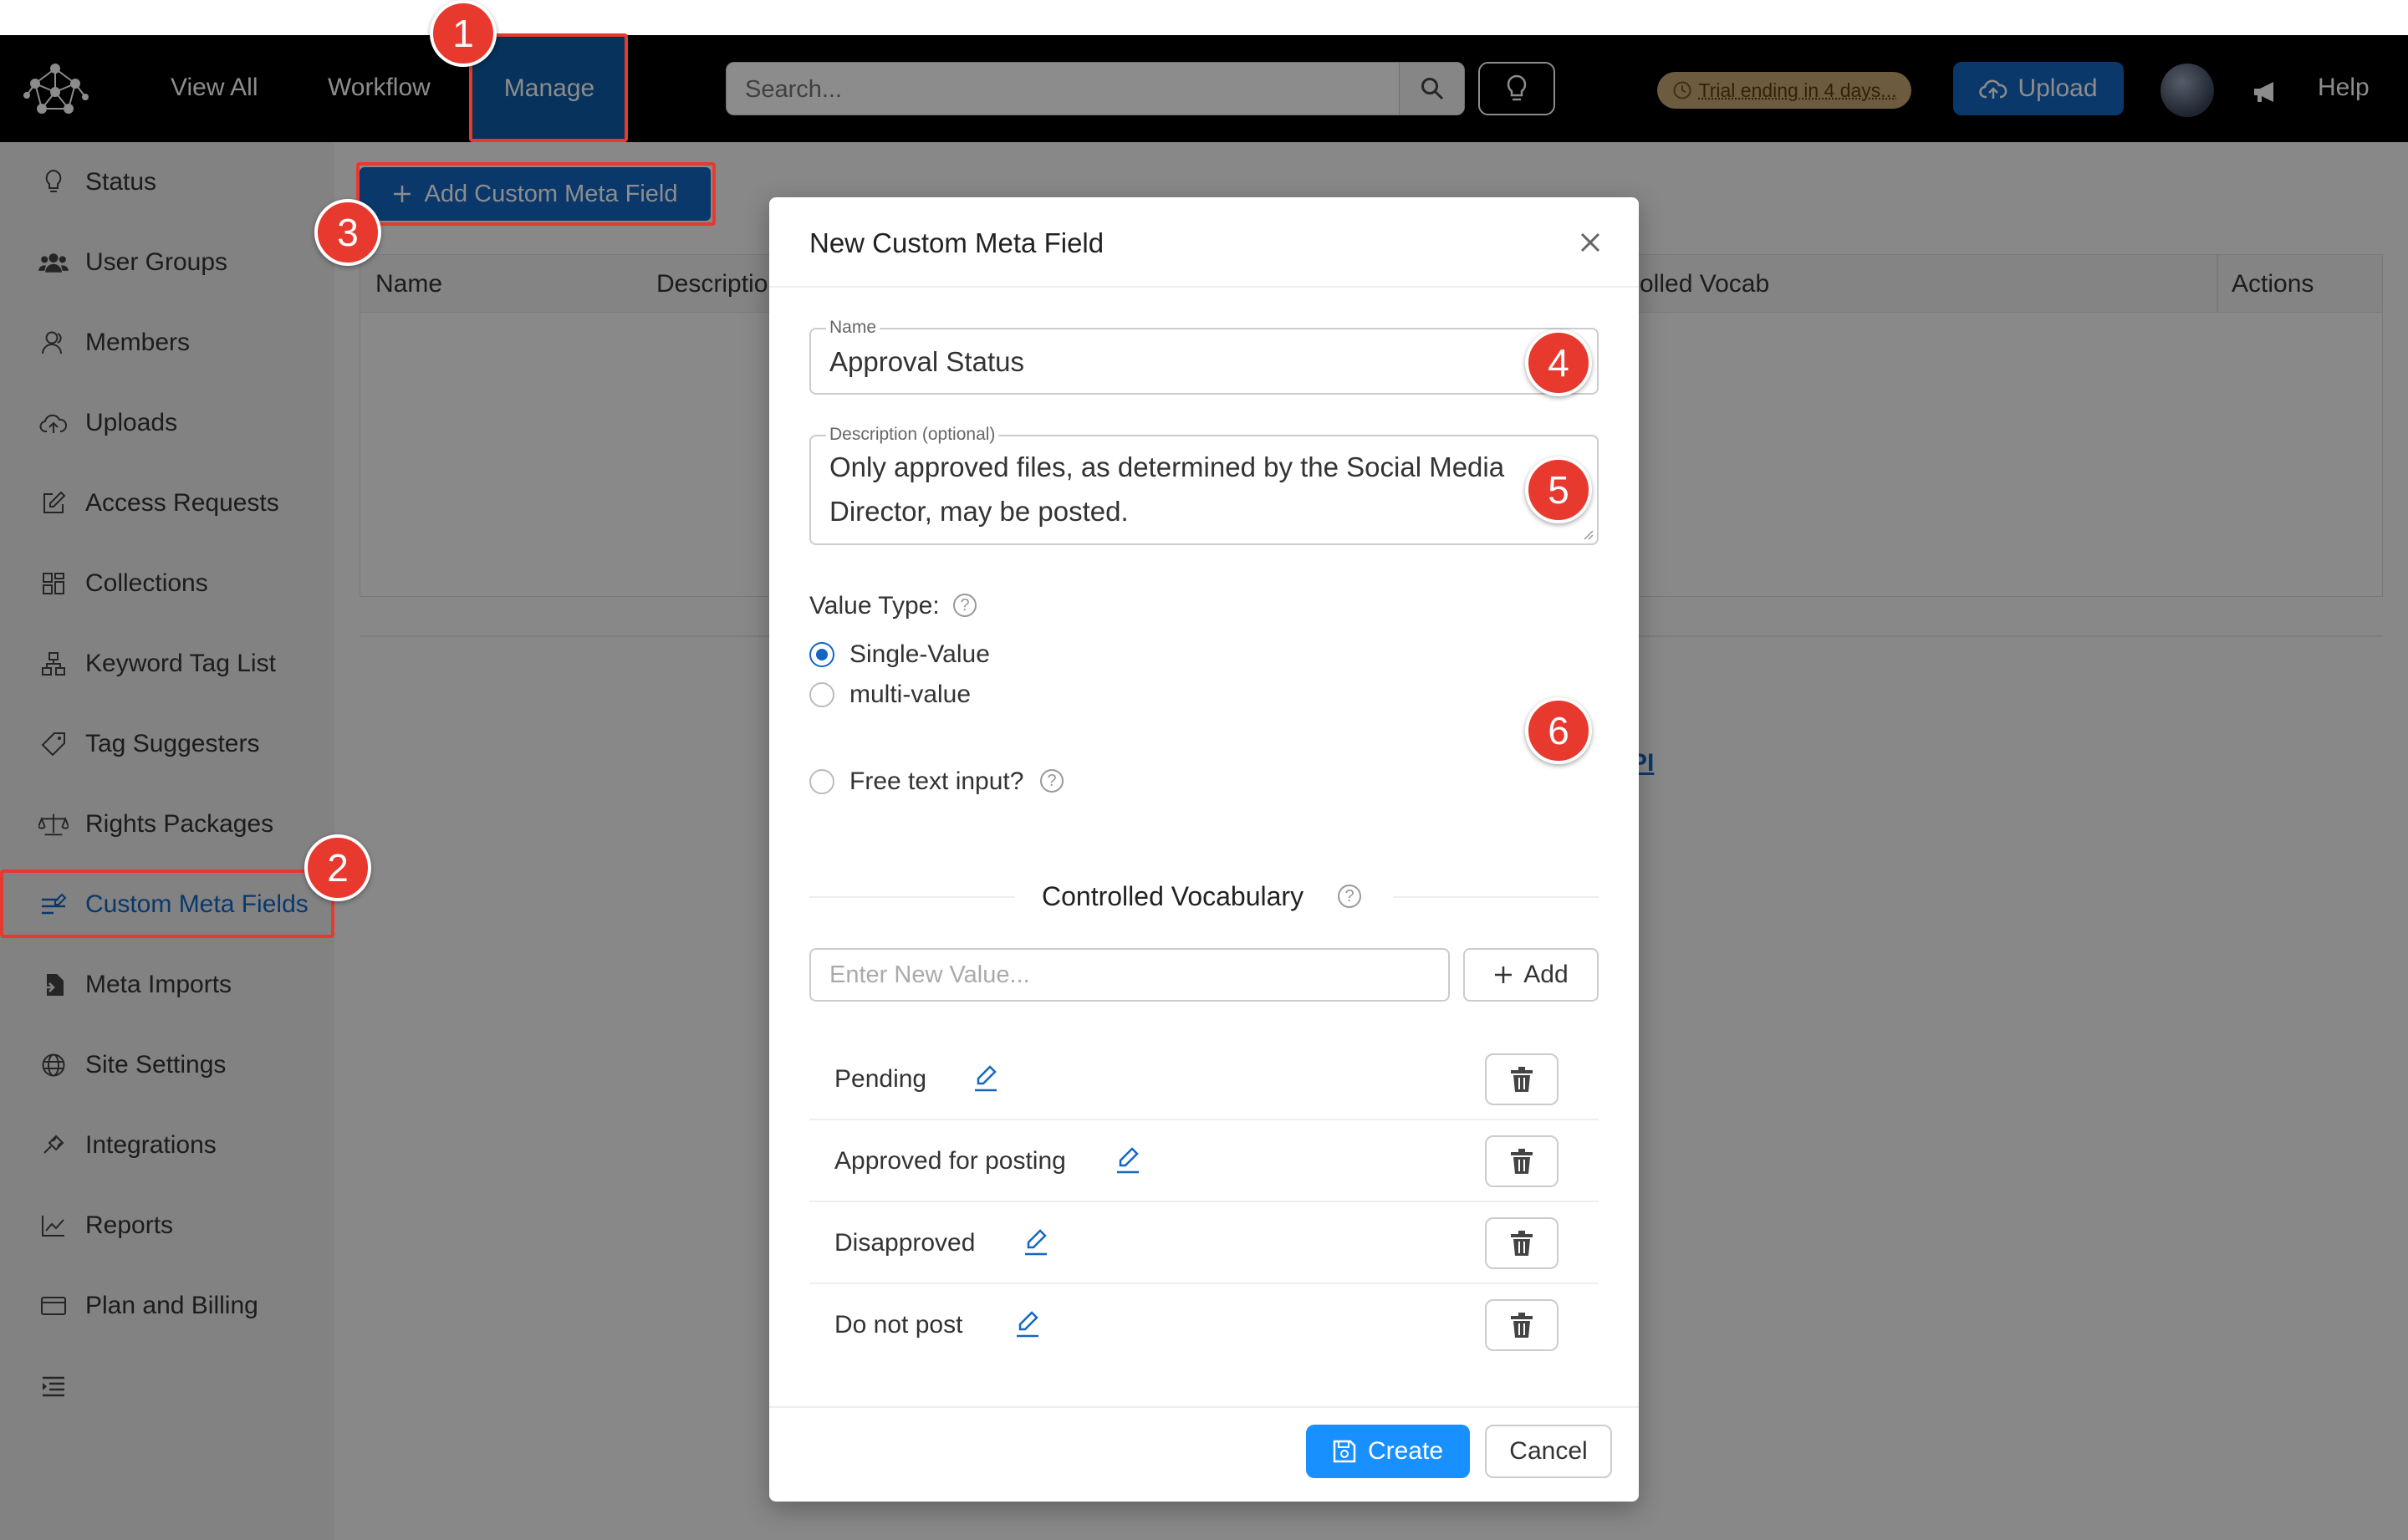 This screenshot has height=1540, width=2408. What do you see at coordinates (1204, 1161) in the screenshot?
I see `list-item: Approved for posting` at bounding box center [1204, 1161].